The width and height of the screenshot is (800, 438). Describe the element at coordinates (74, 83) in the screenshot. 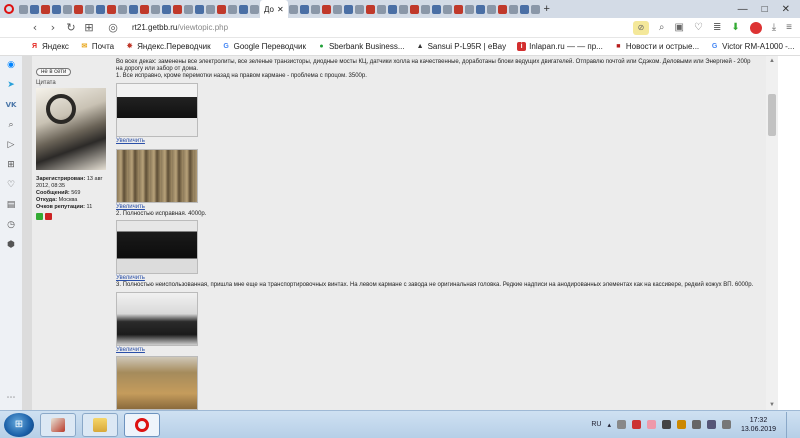

I see `quote-link: Цитата` at that location.